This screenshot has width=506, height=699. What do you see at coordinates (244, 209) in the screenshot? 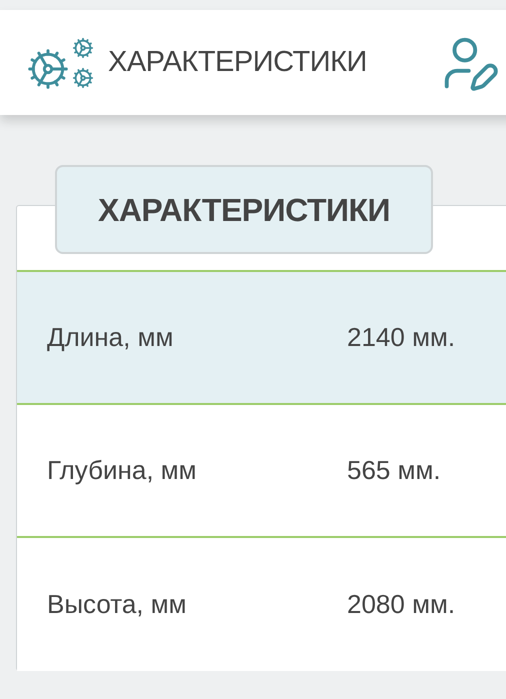
I see `card-title: ХАРАКТЕРИСТИКИ` at bounding box center [244, 209].